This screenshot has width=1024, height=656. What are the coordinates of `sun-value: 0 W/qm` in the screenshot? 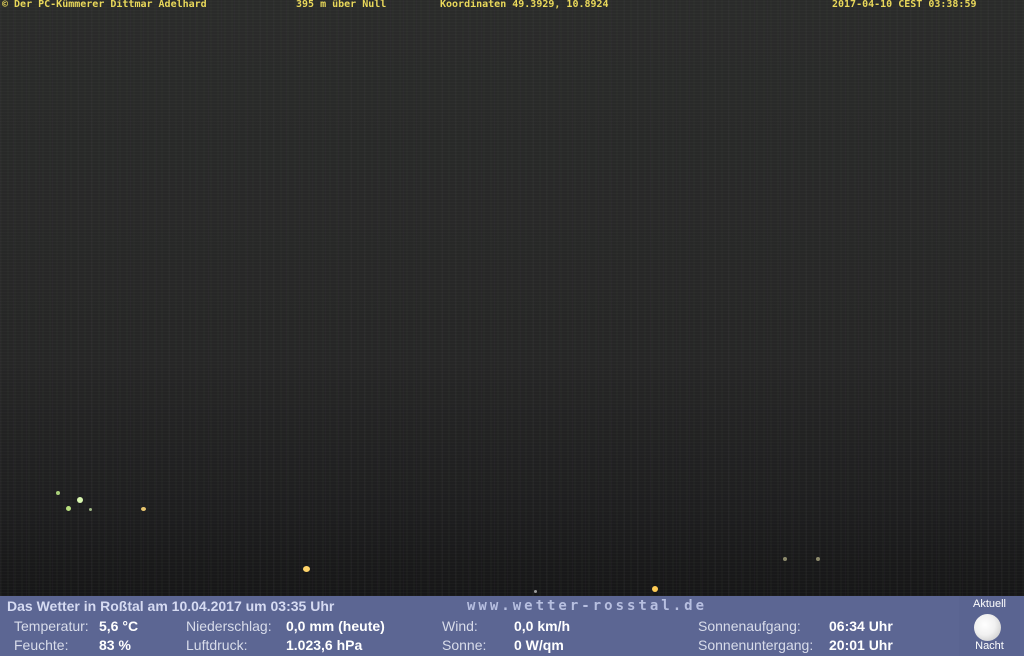 It's located at (539, 645).